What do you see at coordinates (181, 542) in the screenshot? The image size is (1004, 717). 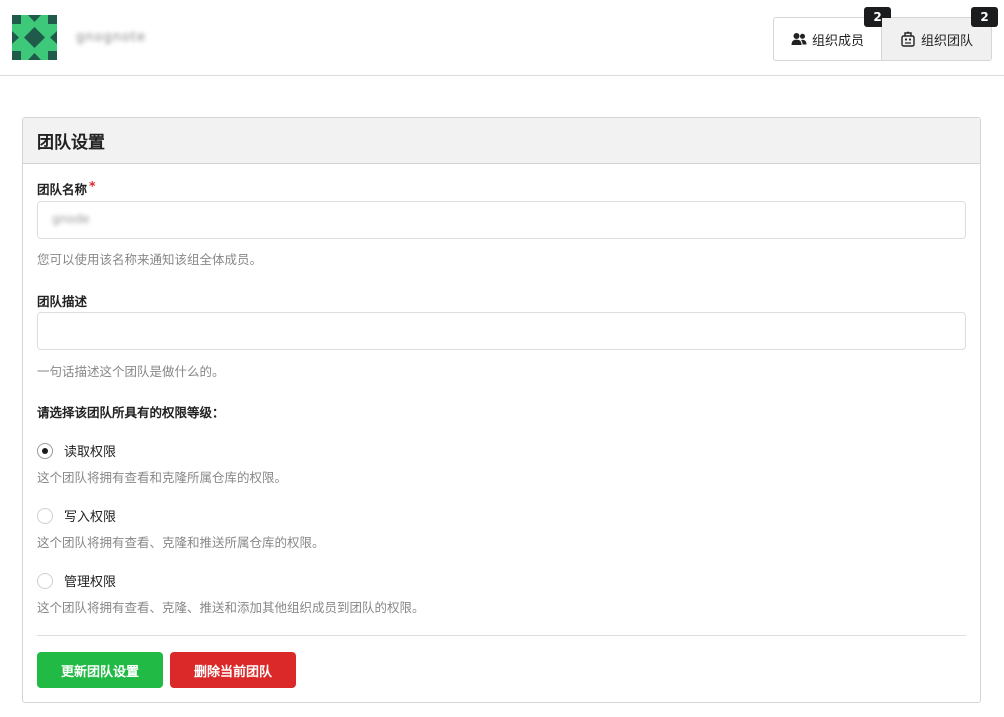 I see `permission-write-help: 这个团队将拥有查看、克隆和推送所属仓库的权限。` at bounding box center [181, 542].